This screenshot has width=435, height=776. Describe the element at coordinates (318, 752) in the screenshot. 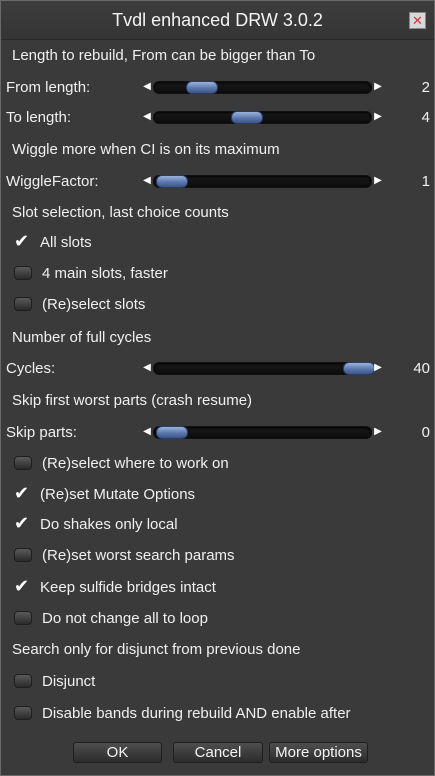

I see `more-options-button: More options` at that location.